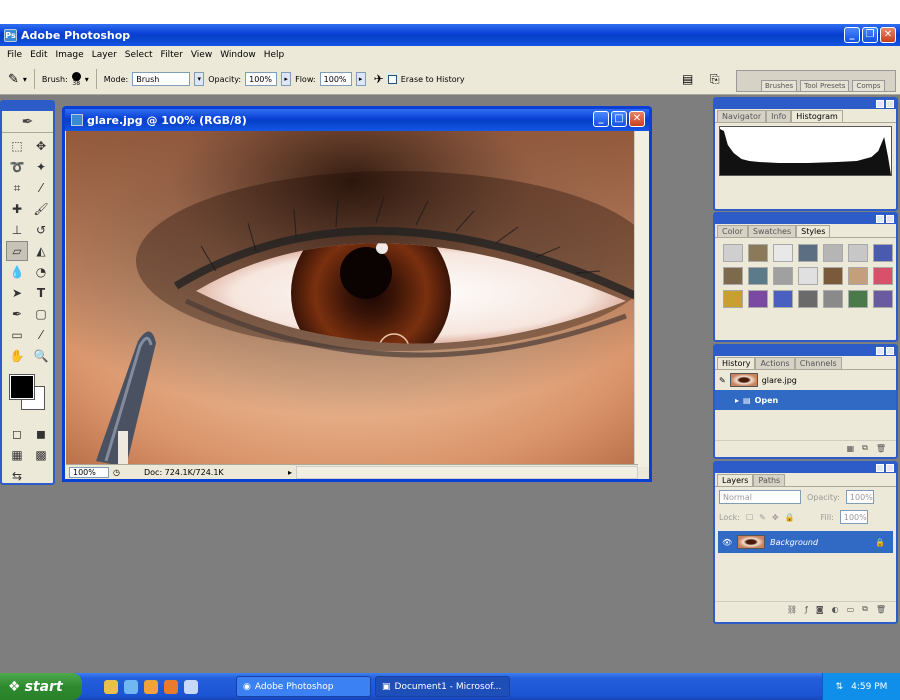  I want to click on doc-maximize-button: □, so click(619, 119).